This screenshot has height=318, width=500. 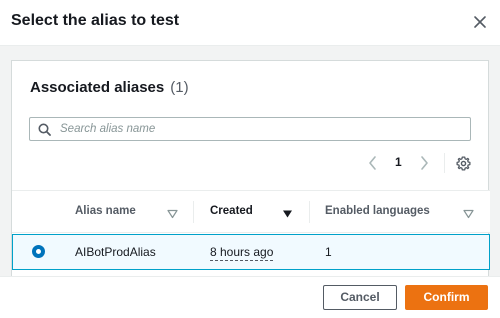 I want to click on section-title: Associated aliases (1), so click(x=109, y=87).